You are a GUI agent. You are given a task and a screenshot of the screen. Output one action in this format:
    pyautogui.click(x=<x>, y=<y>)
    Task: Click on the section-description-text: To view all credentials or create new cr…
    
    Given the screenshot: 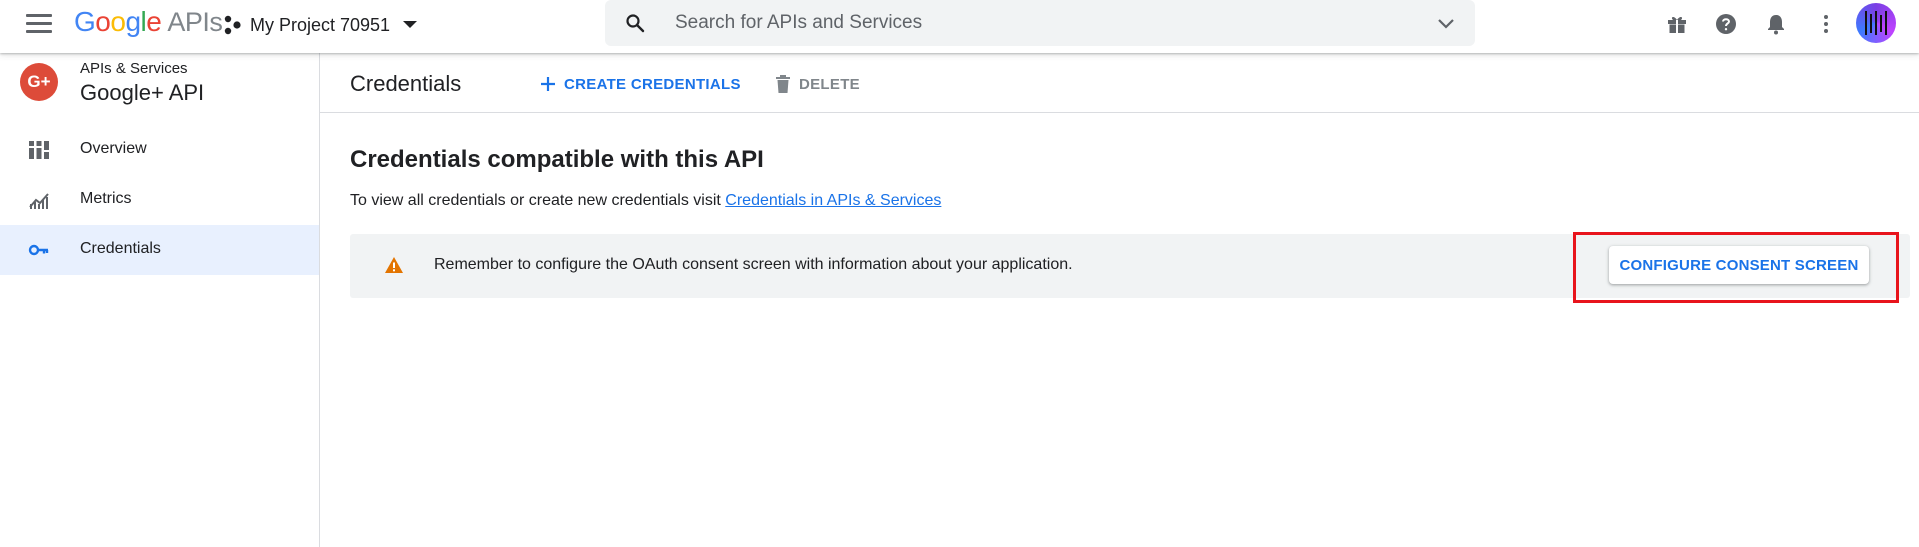 What is the action you would take?
    pyautogui.click(x=538, y=200)
    